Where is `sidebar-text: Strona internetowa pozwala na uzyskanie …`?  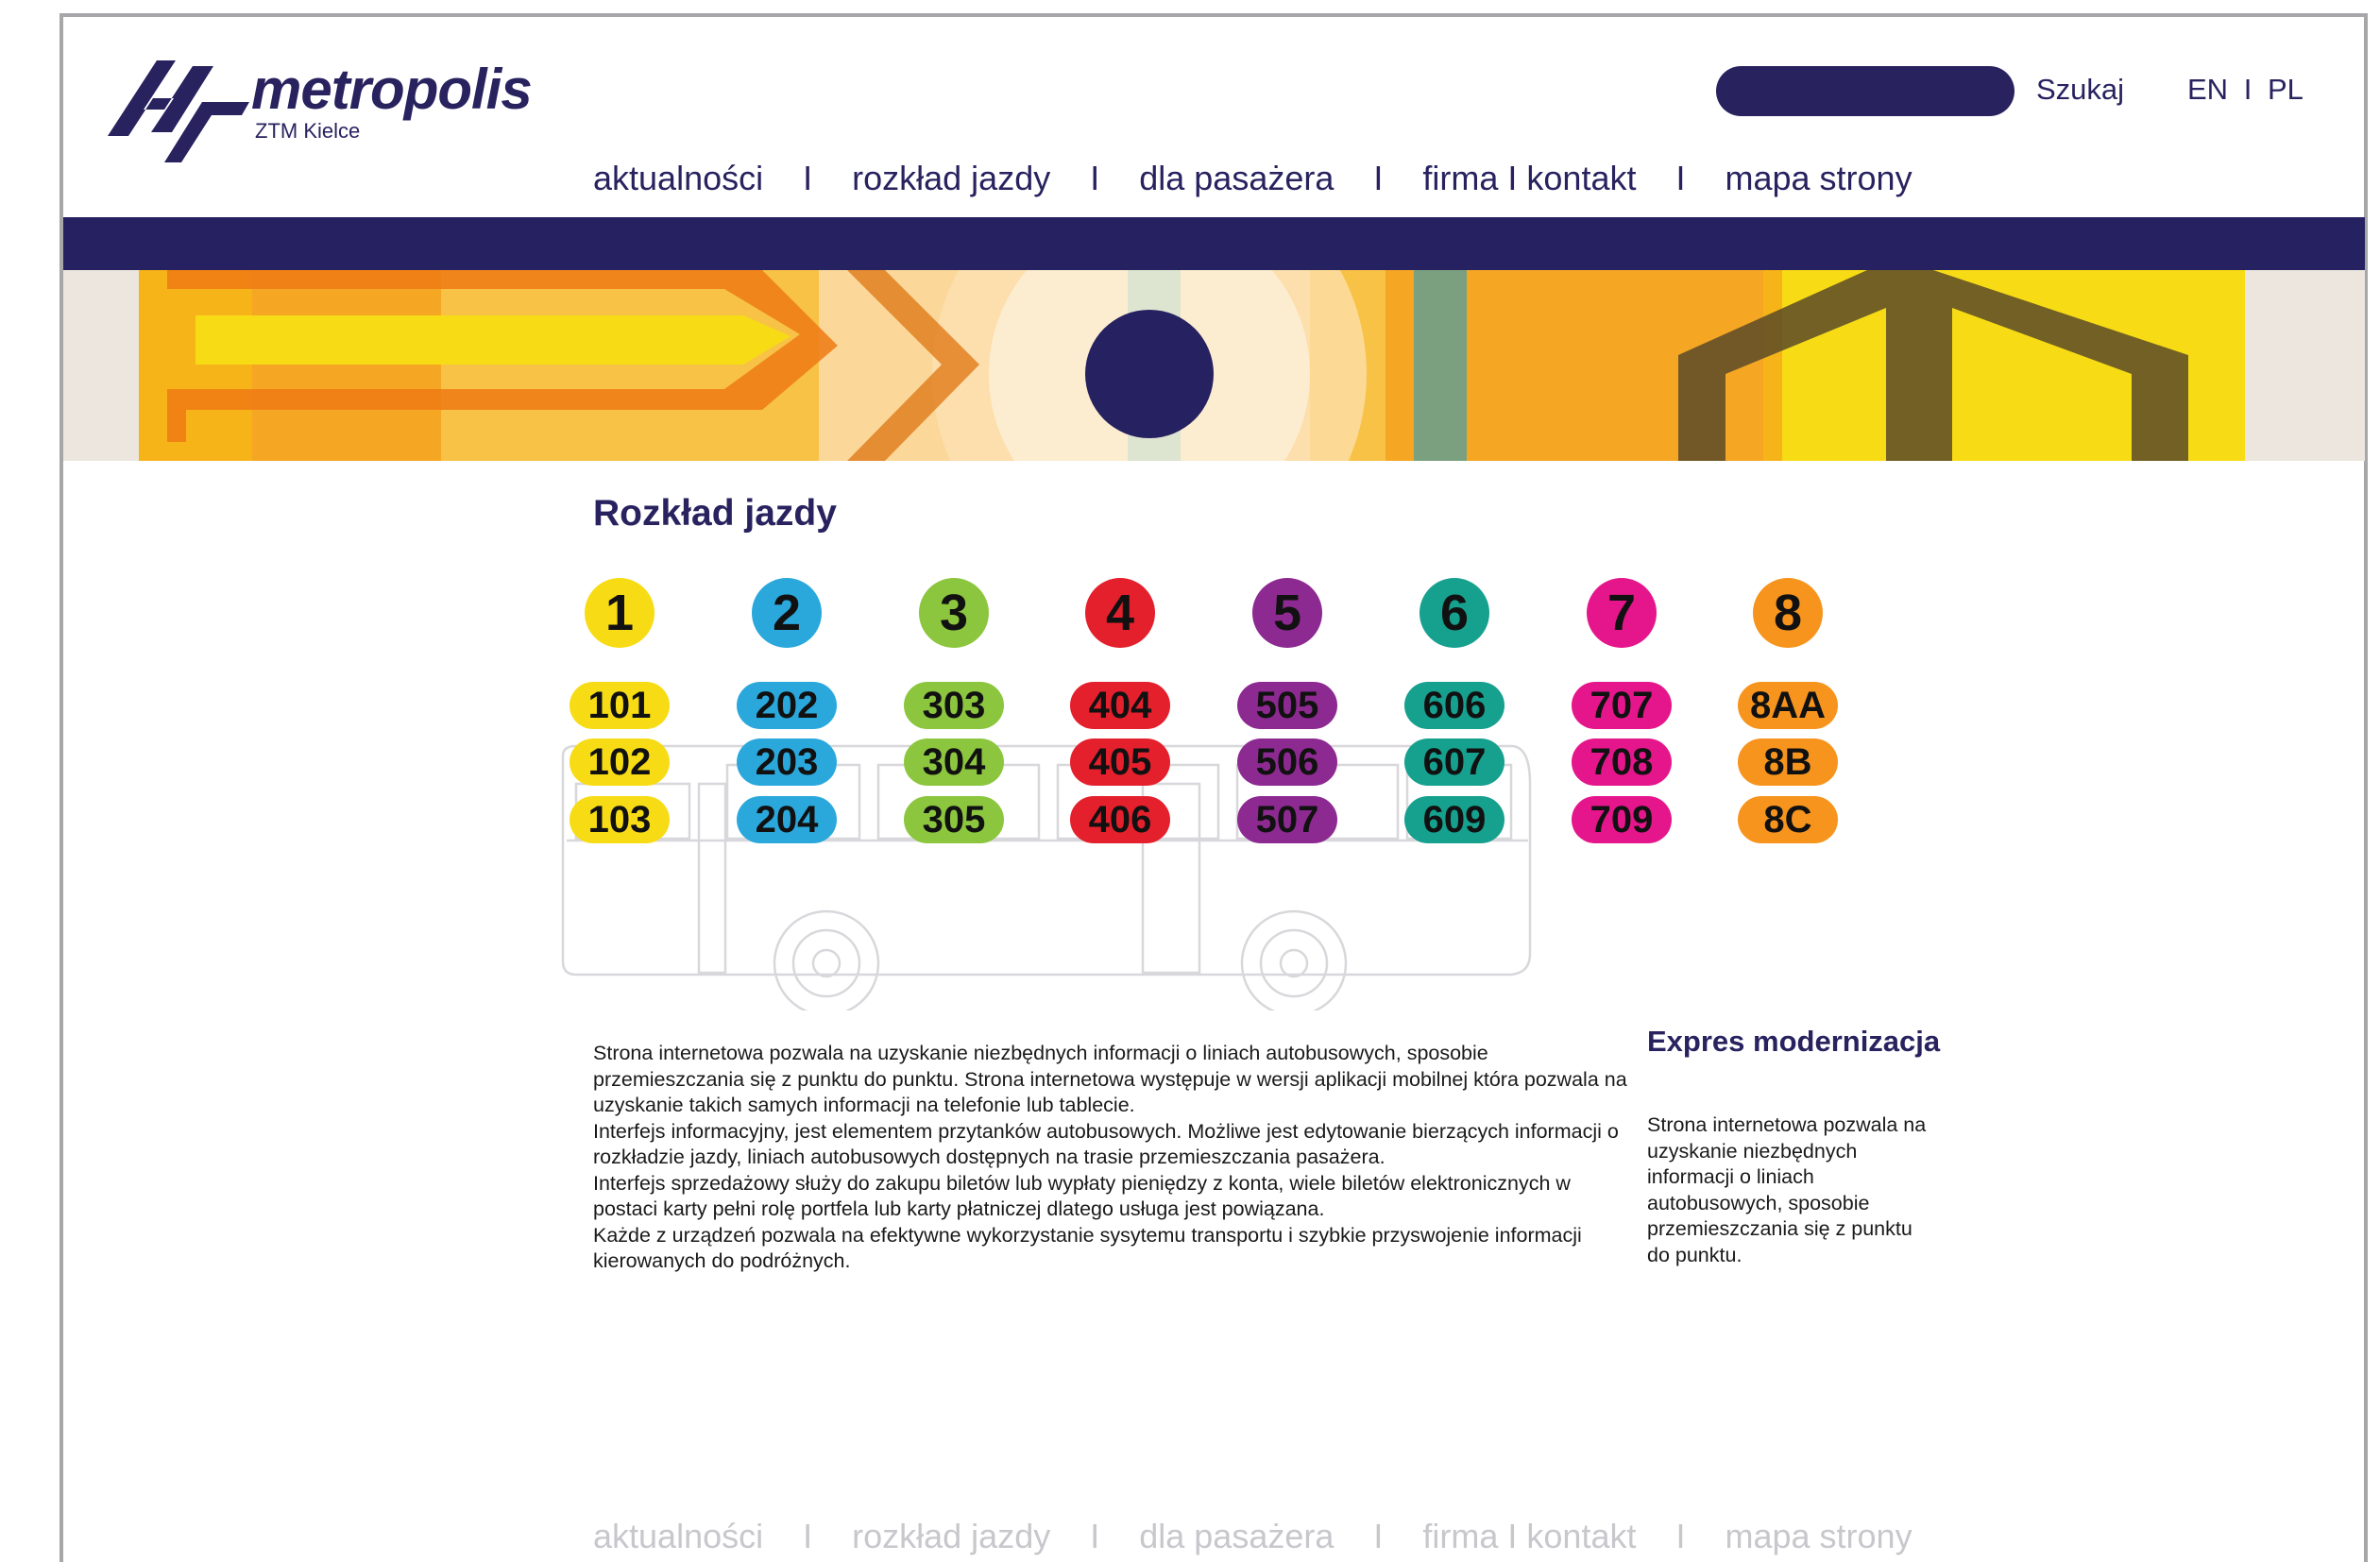 sidebar-text: Strona internetowa pozwala na uzyskanie … is located at coordinates (1787, 1189).